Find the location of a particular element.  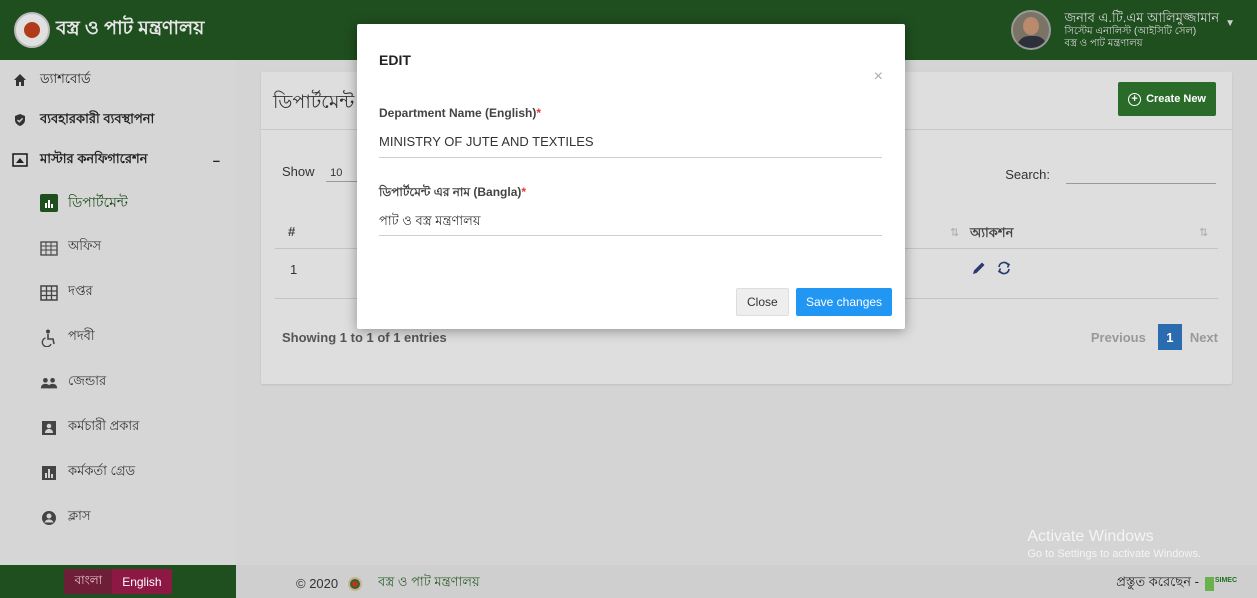

sidebar-item-employee-type: কর্মচারী প্রকার is located at coordinates (118, 427).